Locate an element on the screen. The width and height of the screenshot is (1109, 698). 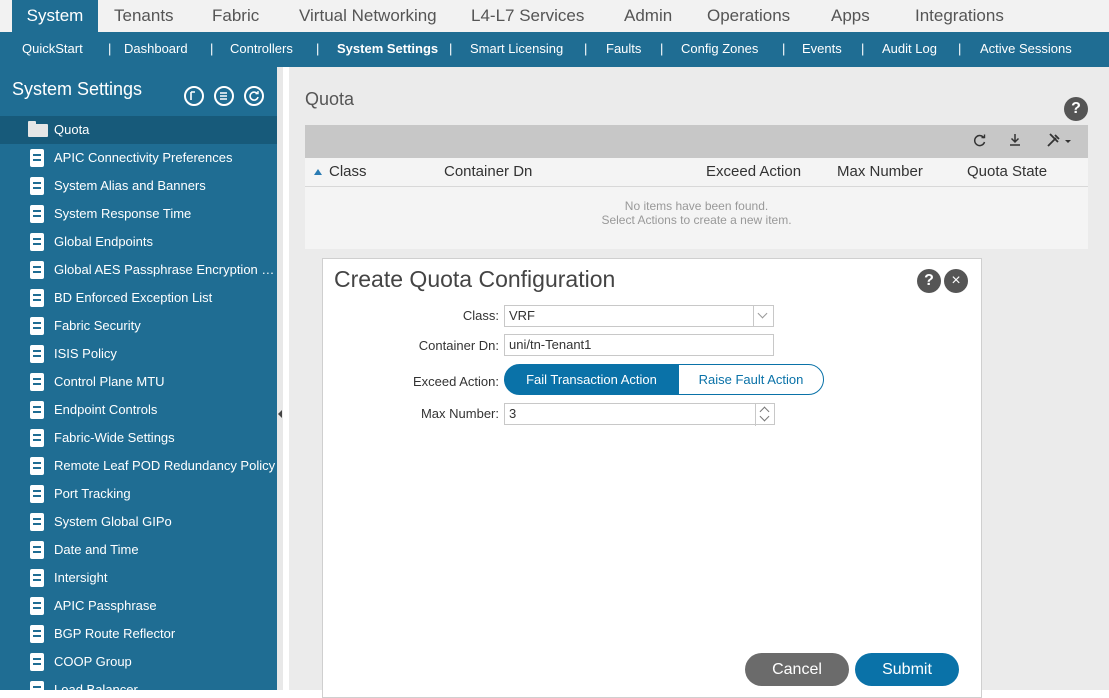
sidebar-item-label: Intersight is located at coordinates (81, 577).